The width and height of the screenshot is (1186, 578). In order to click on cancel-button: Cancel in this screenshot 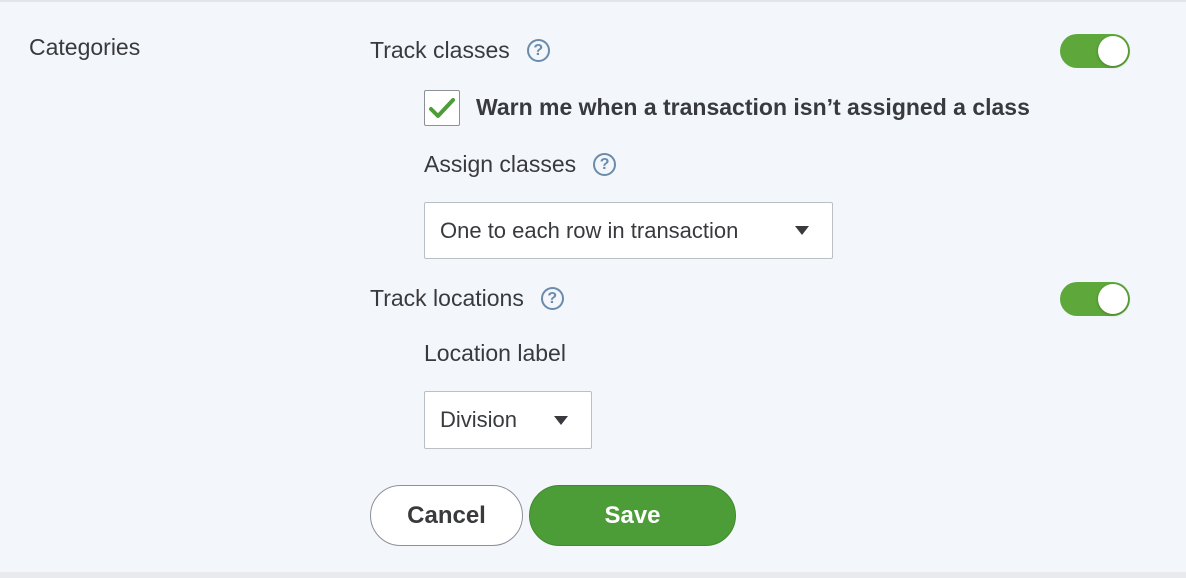, I will do `click(446, 515)`.